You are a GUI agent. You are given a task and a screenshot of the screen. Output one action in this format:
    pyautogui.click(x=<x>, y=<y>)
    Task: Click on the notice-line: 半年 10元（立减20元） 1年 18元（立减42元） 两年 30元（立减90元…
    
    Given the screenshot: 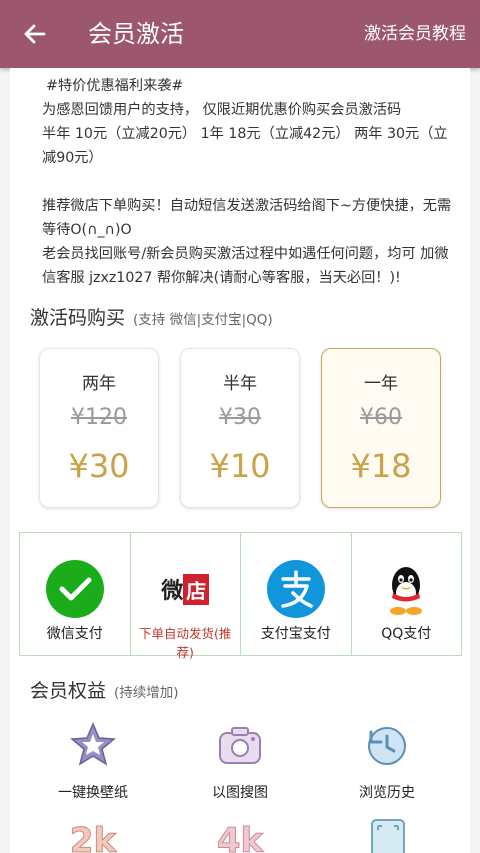 What is the action you would take?
    pyautogui.click(x=245, y=146)
    